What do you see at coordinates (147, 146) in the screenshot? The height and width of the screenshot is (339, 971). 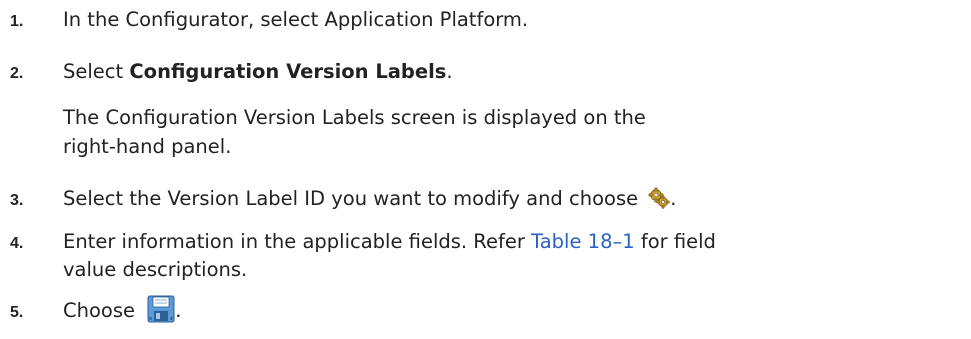 I see `result-line-2: right-hand panel.` at bounding box center [147, 146].